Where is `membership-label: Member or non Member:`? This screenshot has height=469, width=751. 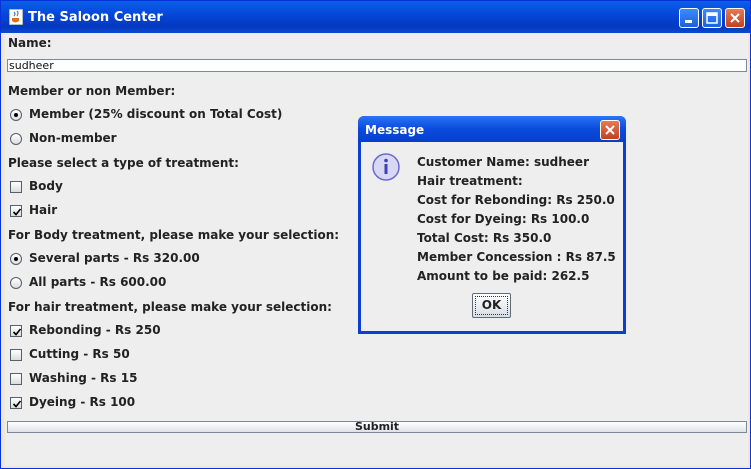
membership-label: Member or non Member: is located at coordinates (92, 91).